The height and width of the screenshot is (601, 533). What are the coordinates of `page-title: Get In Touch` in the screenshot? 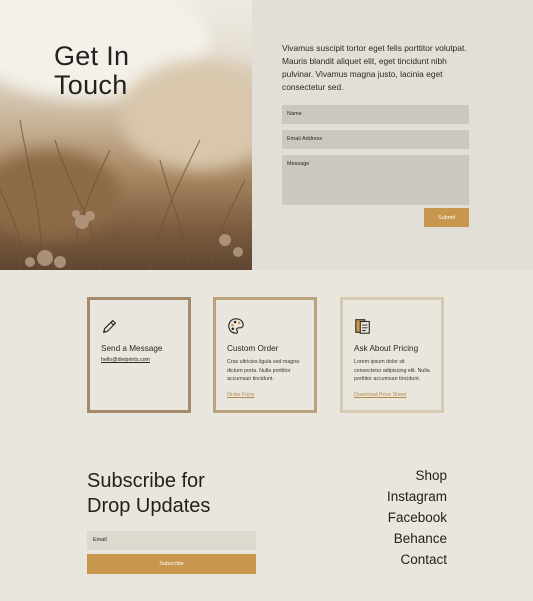 It's located at (92, 70).